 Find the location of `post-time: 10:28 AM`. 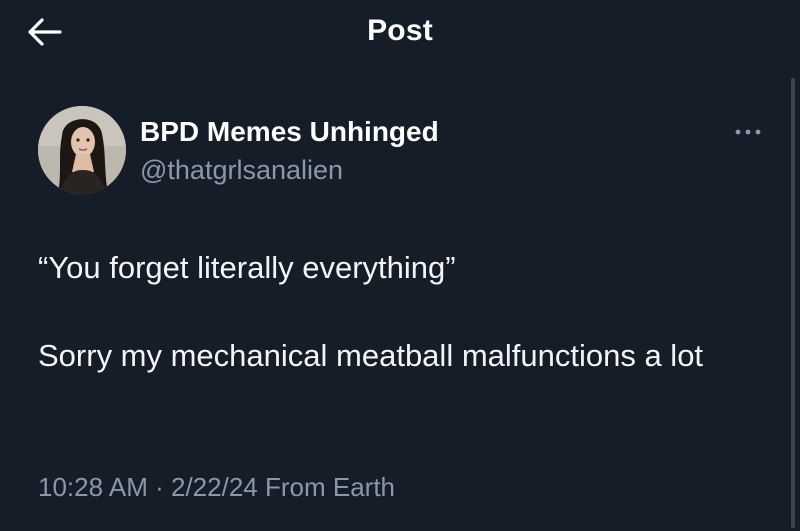

post-time: 10:28 AM is located at coordinates (93, 487).